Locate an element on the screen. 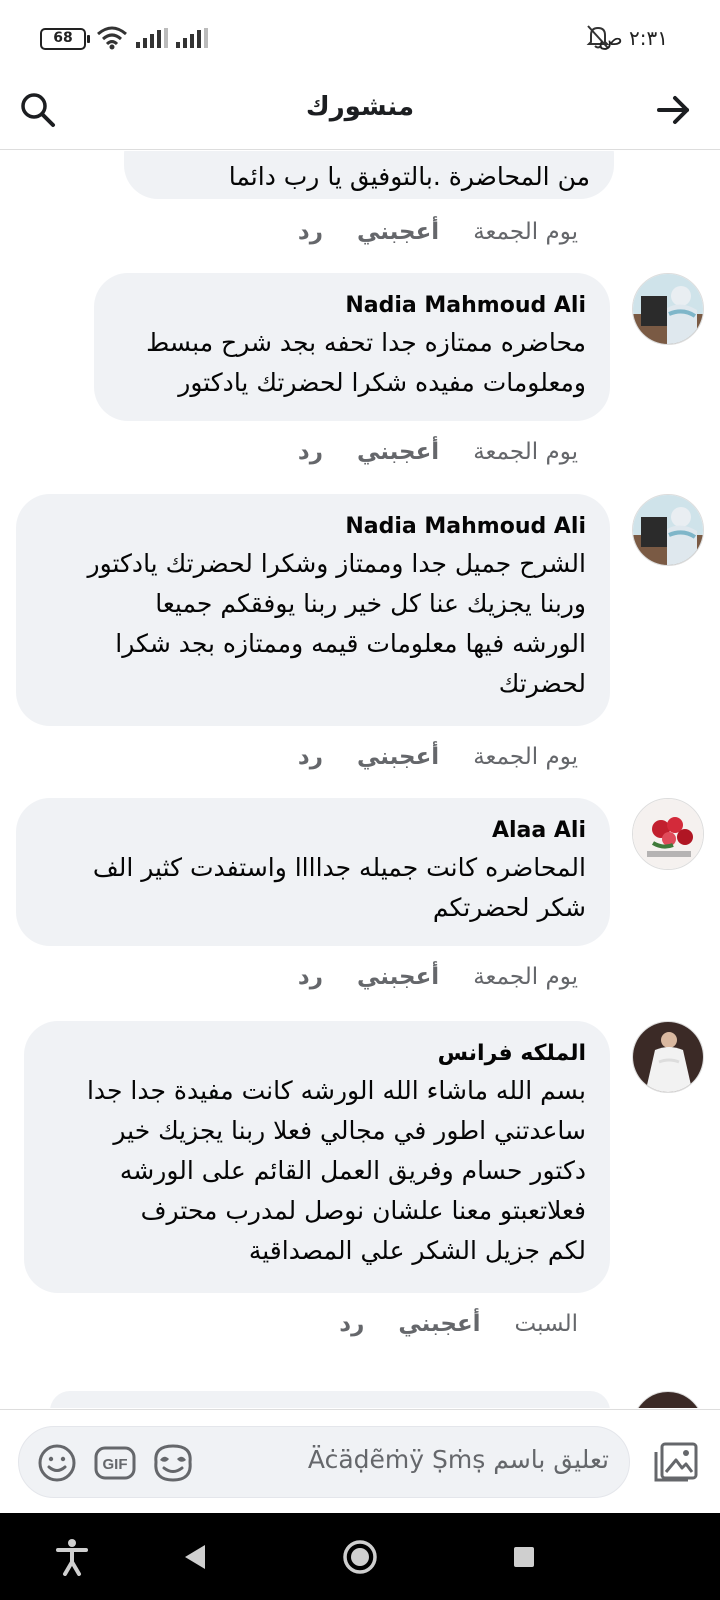  comment-time: السبت is located at coordinates (546, 1324).